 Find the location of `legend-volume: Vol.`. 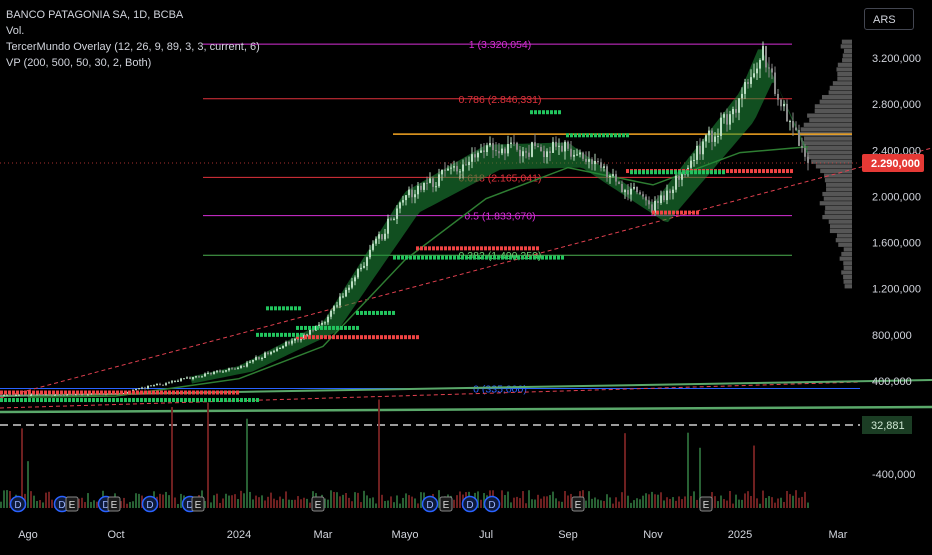

legend-volume: Vol. is located at coordinates (133, 31).